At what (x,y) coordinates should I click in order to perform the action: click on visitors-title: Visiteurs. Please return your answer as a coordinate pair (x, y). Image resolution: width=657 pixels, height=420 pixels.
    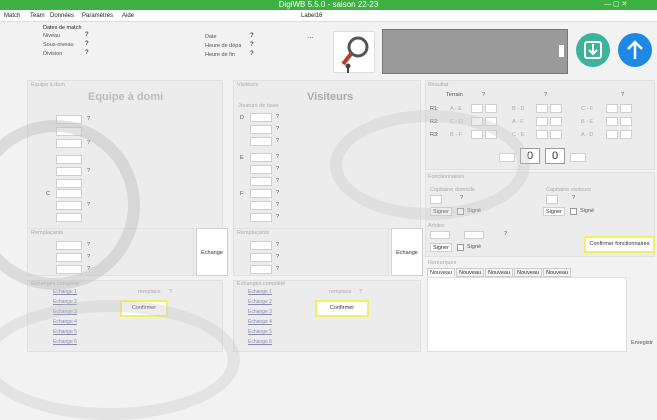
    Looking at the image, I should click on (330, 97).